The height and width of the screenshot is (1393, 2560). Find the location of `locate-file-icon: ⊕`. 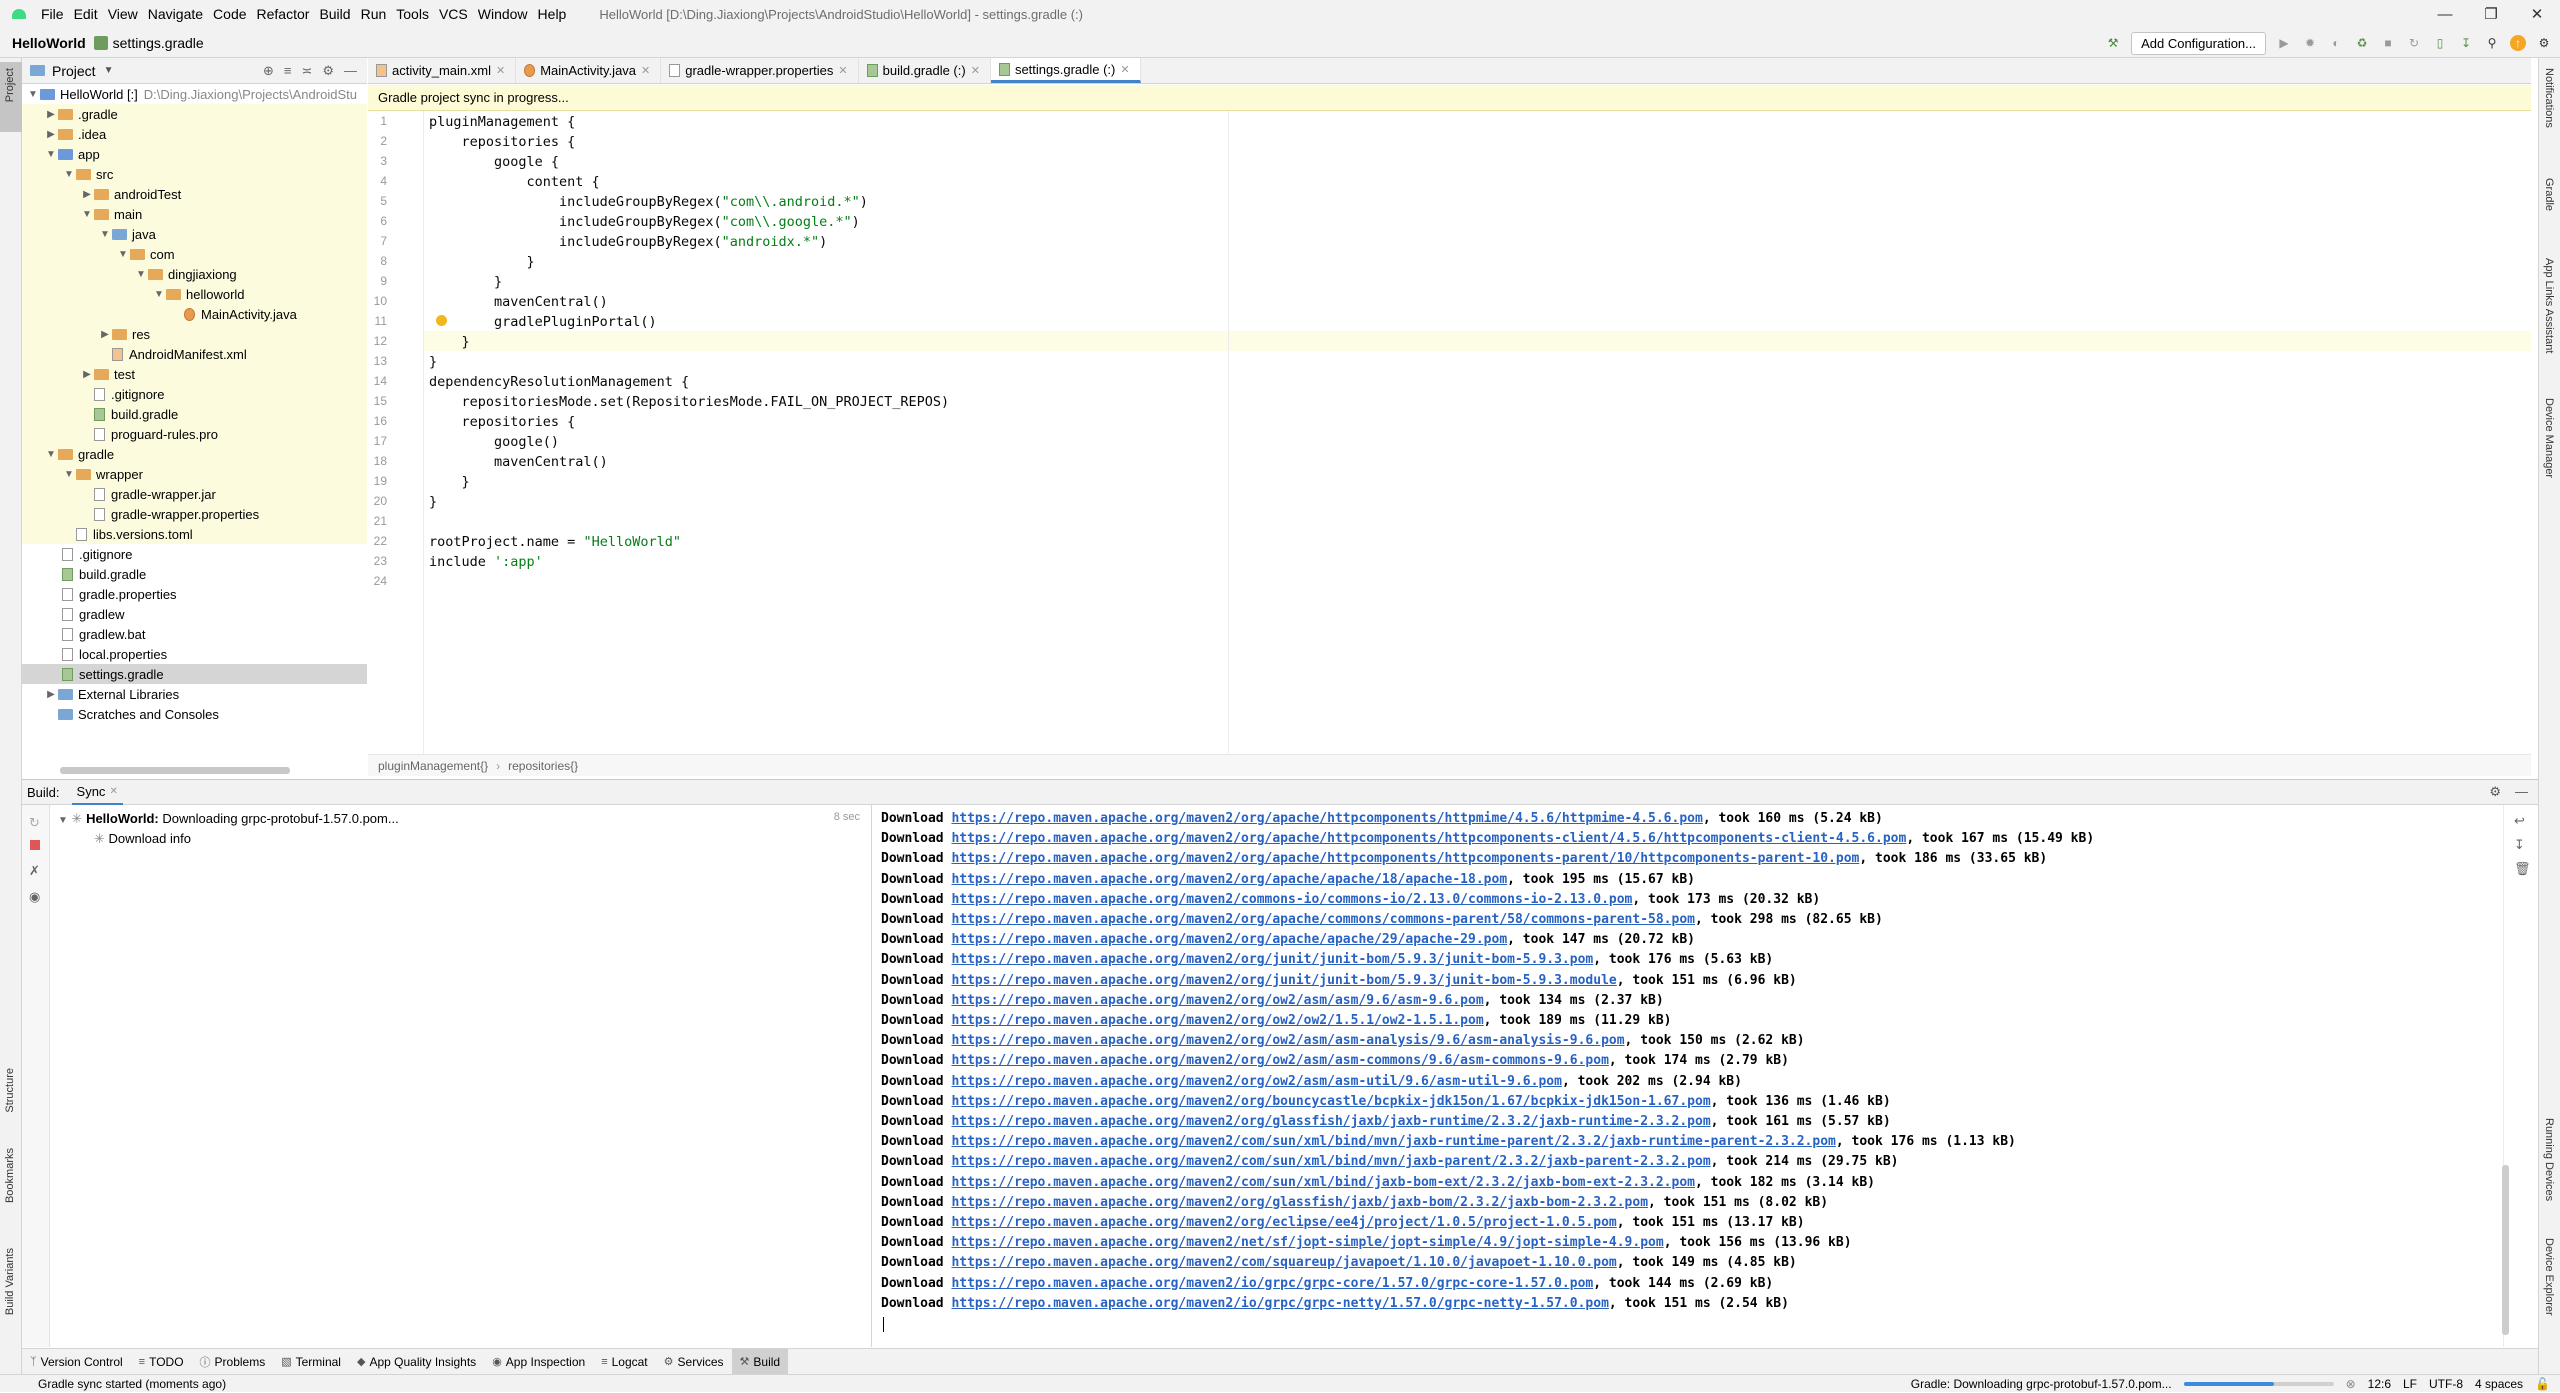

locate-file-icon: ⊕ is located at coordinates (268, 71).